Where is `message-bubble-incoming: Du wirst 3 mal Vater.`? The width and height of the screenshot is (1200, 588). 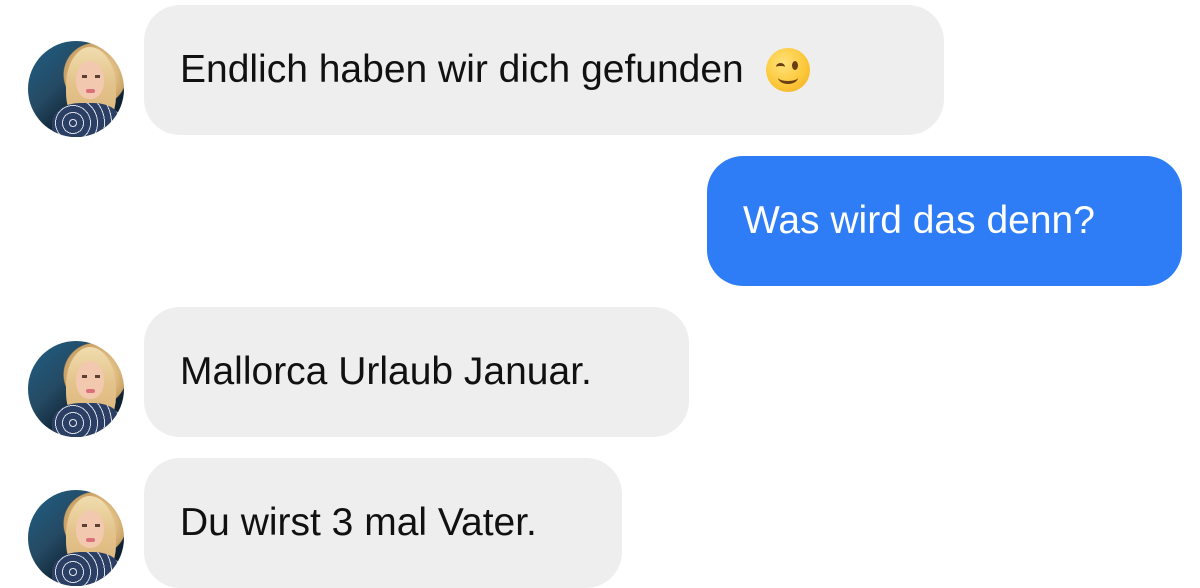 message-bubble-incoming: Du wirst 3 mal Vater. is located at coordinates (383, 523).